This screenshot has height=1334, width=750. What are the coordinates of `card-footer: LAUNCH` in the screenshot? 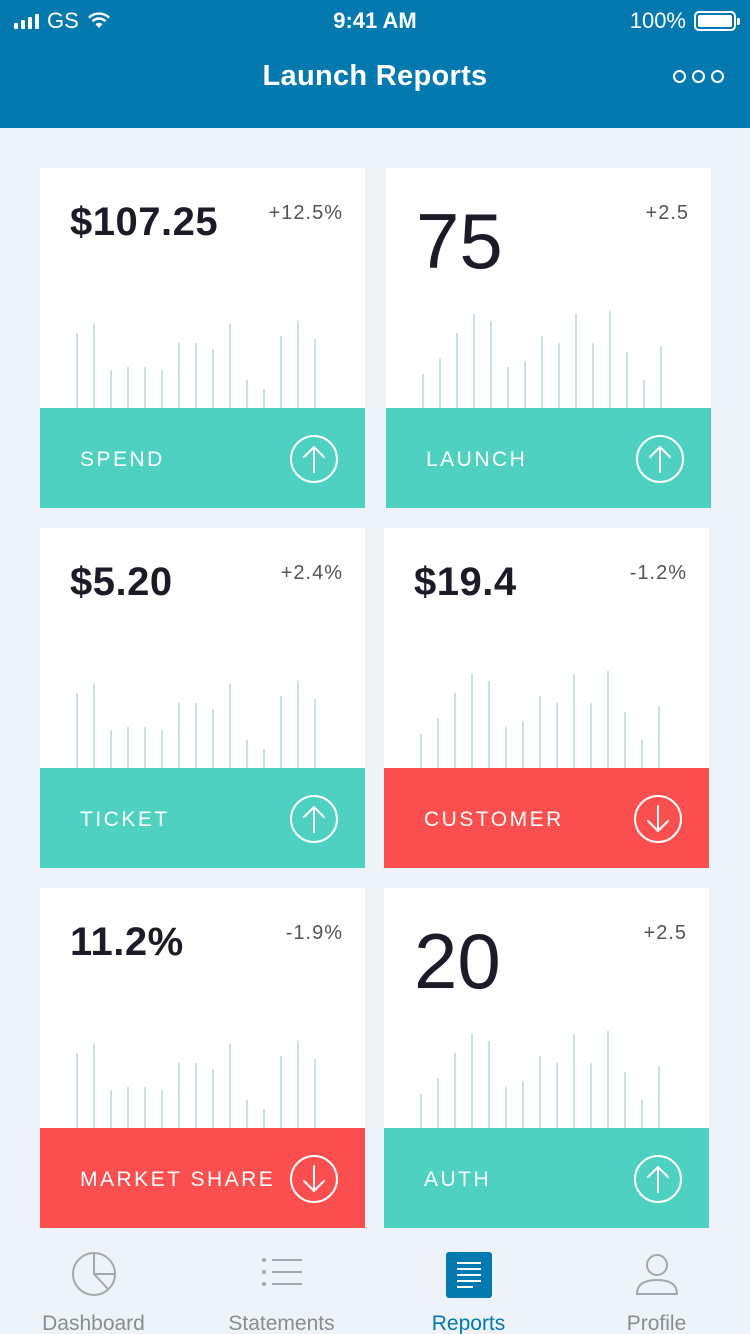 It's located at (548, 458).